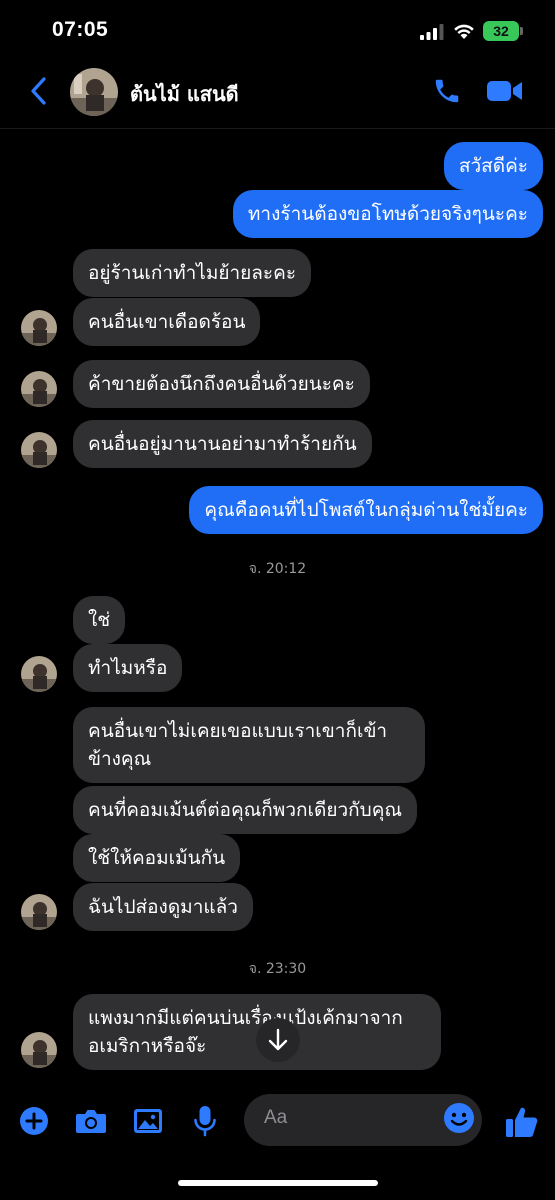 This screenshot has height=1200, width=555. What do you see at coordinates (522, 1122) in the screenshot?
I see `thumbs-up-icon` at bounding box center [522, 1122].